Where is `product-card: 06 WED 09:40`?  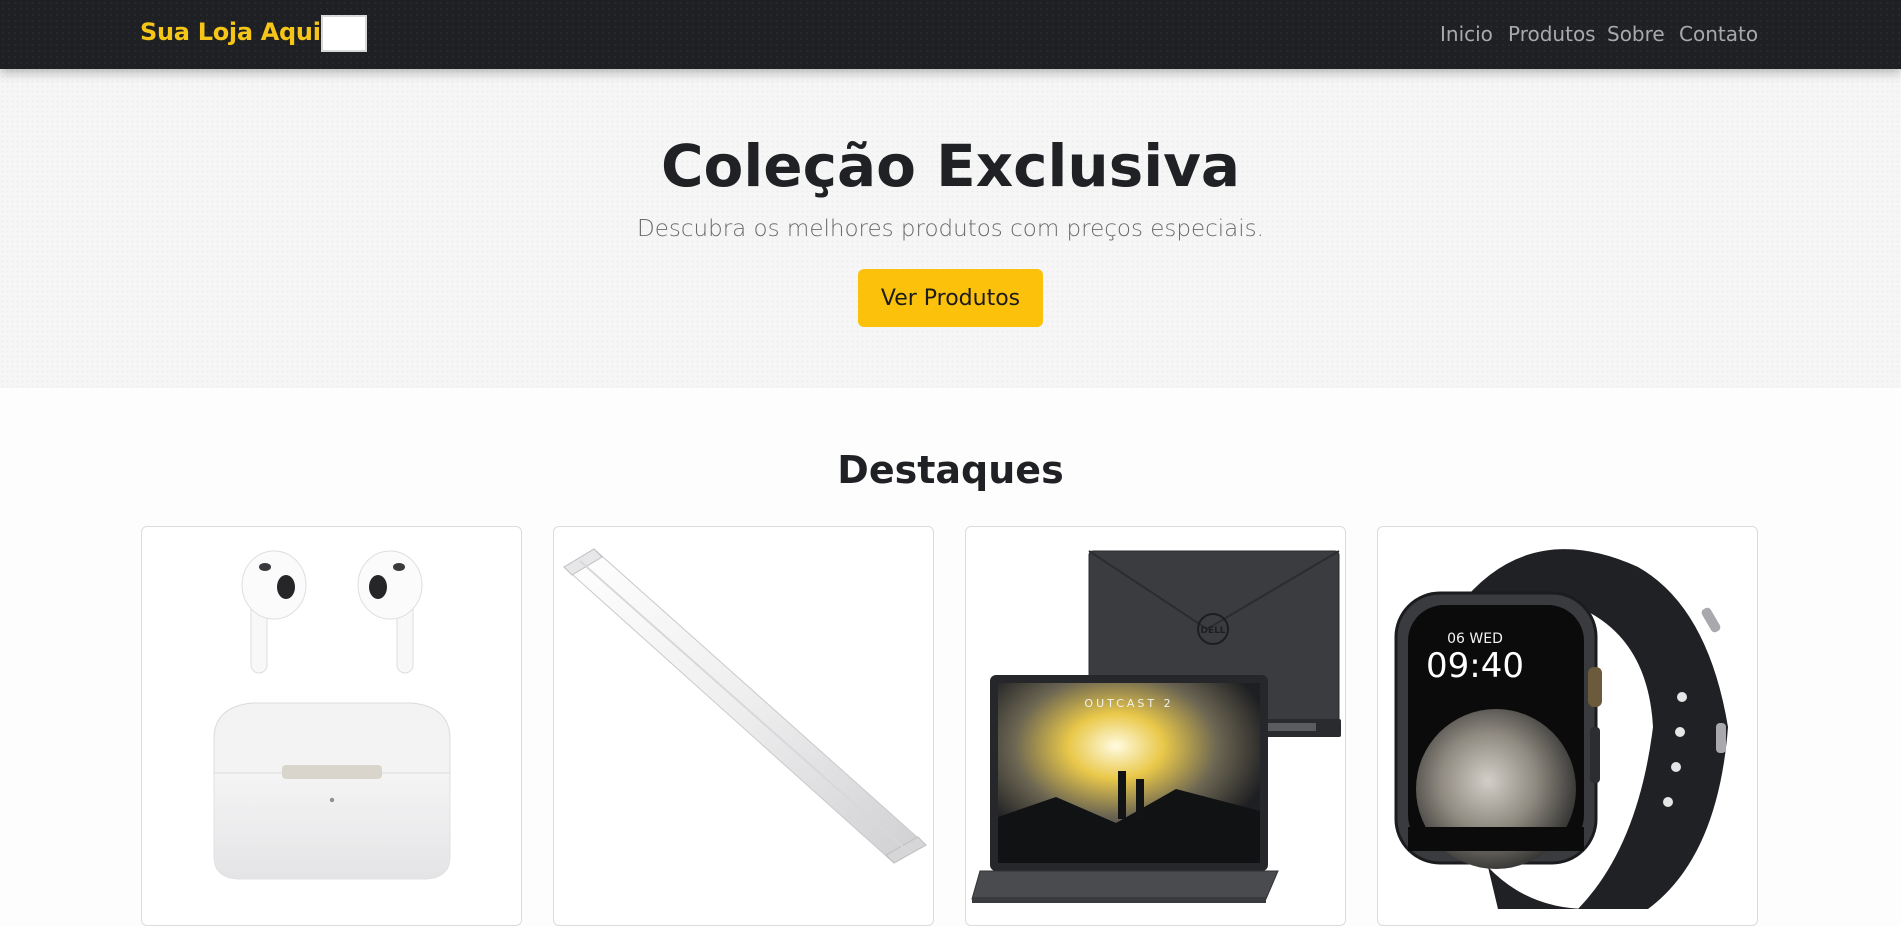 product-card: 06 WED 09:40 is located at coordinates (1567, 726).